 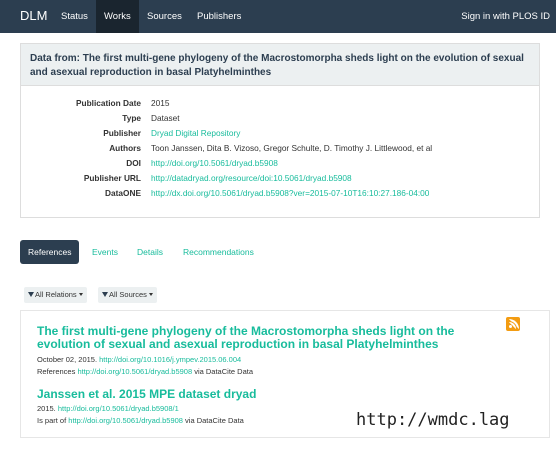 I want to click on meta-row-type: Type Dataset, so click(x=281, y=118).